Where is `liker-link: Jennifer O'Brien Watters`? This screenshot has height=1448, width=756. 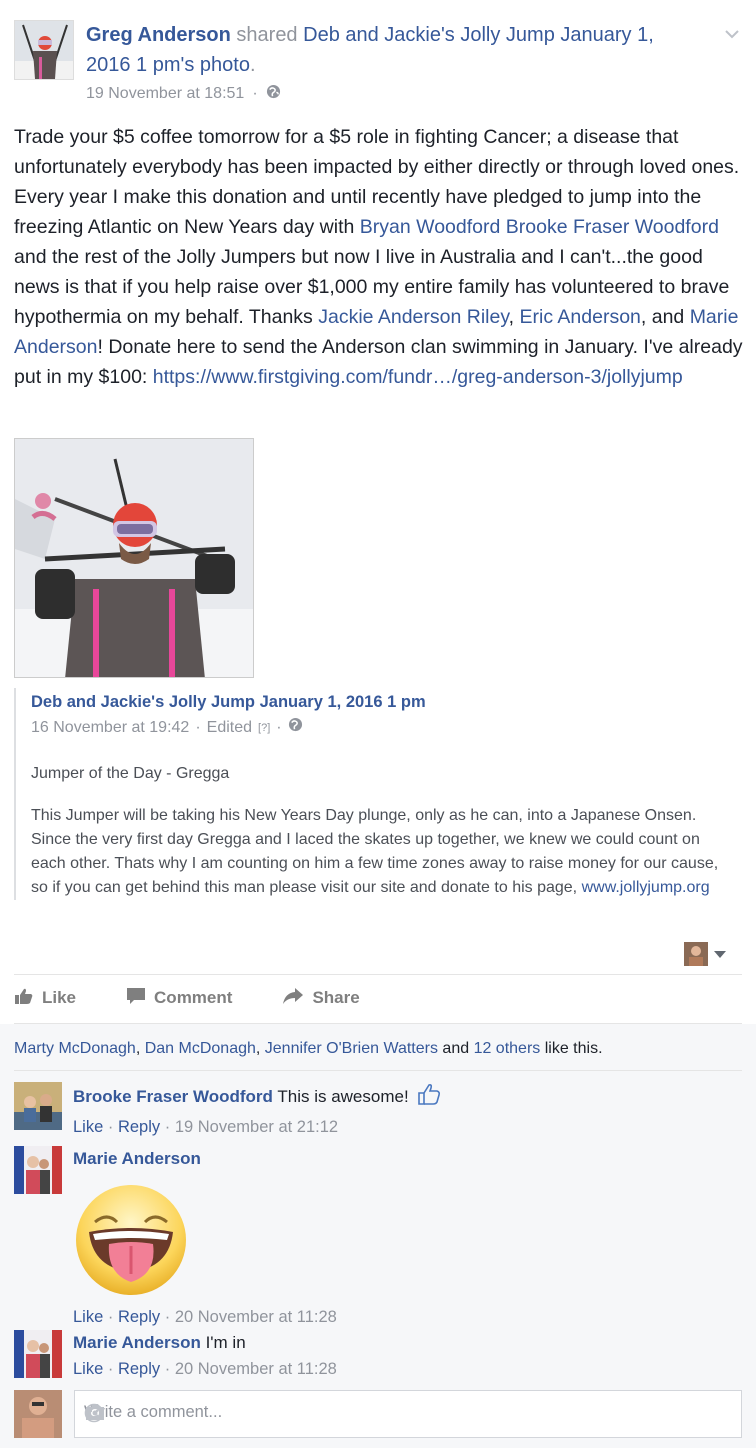
liker-link: Jennifer O'Brien Watters is located at coordinates (351, 1048).